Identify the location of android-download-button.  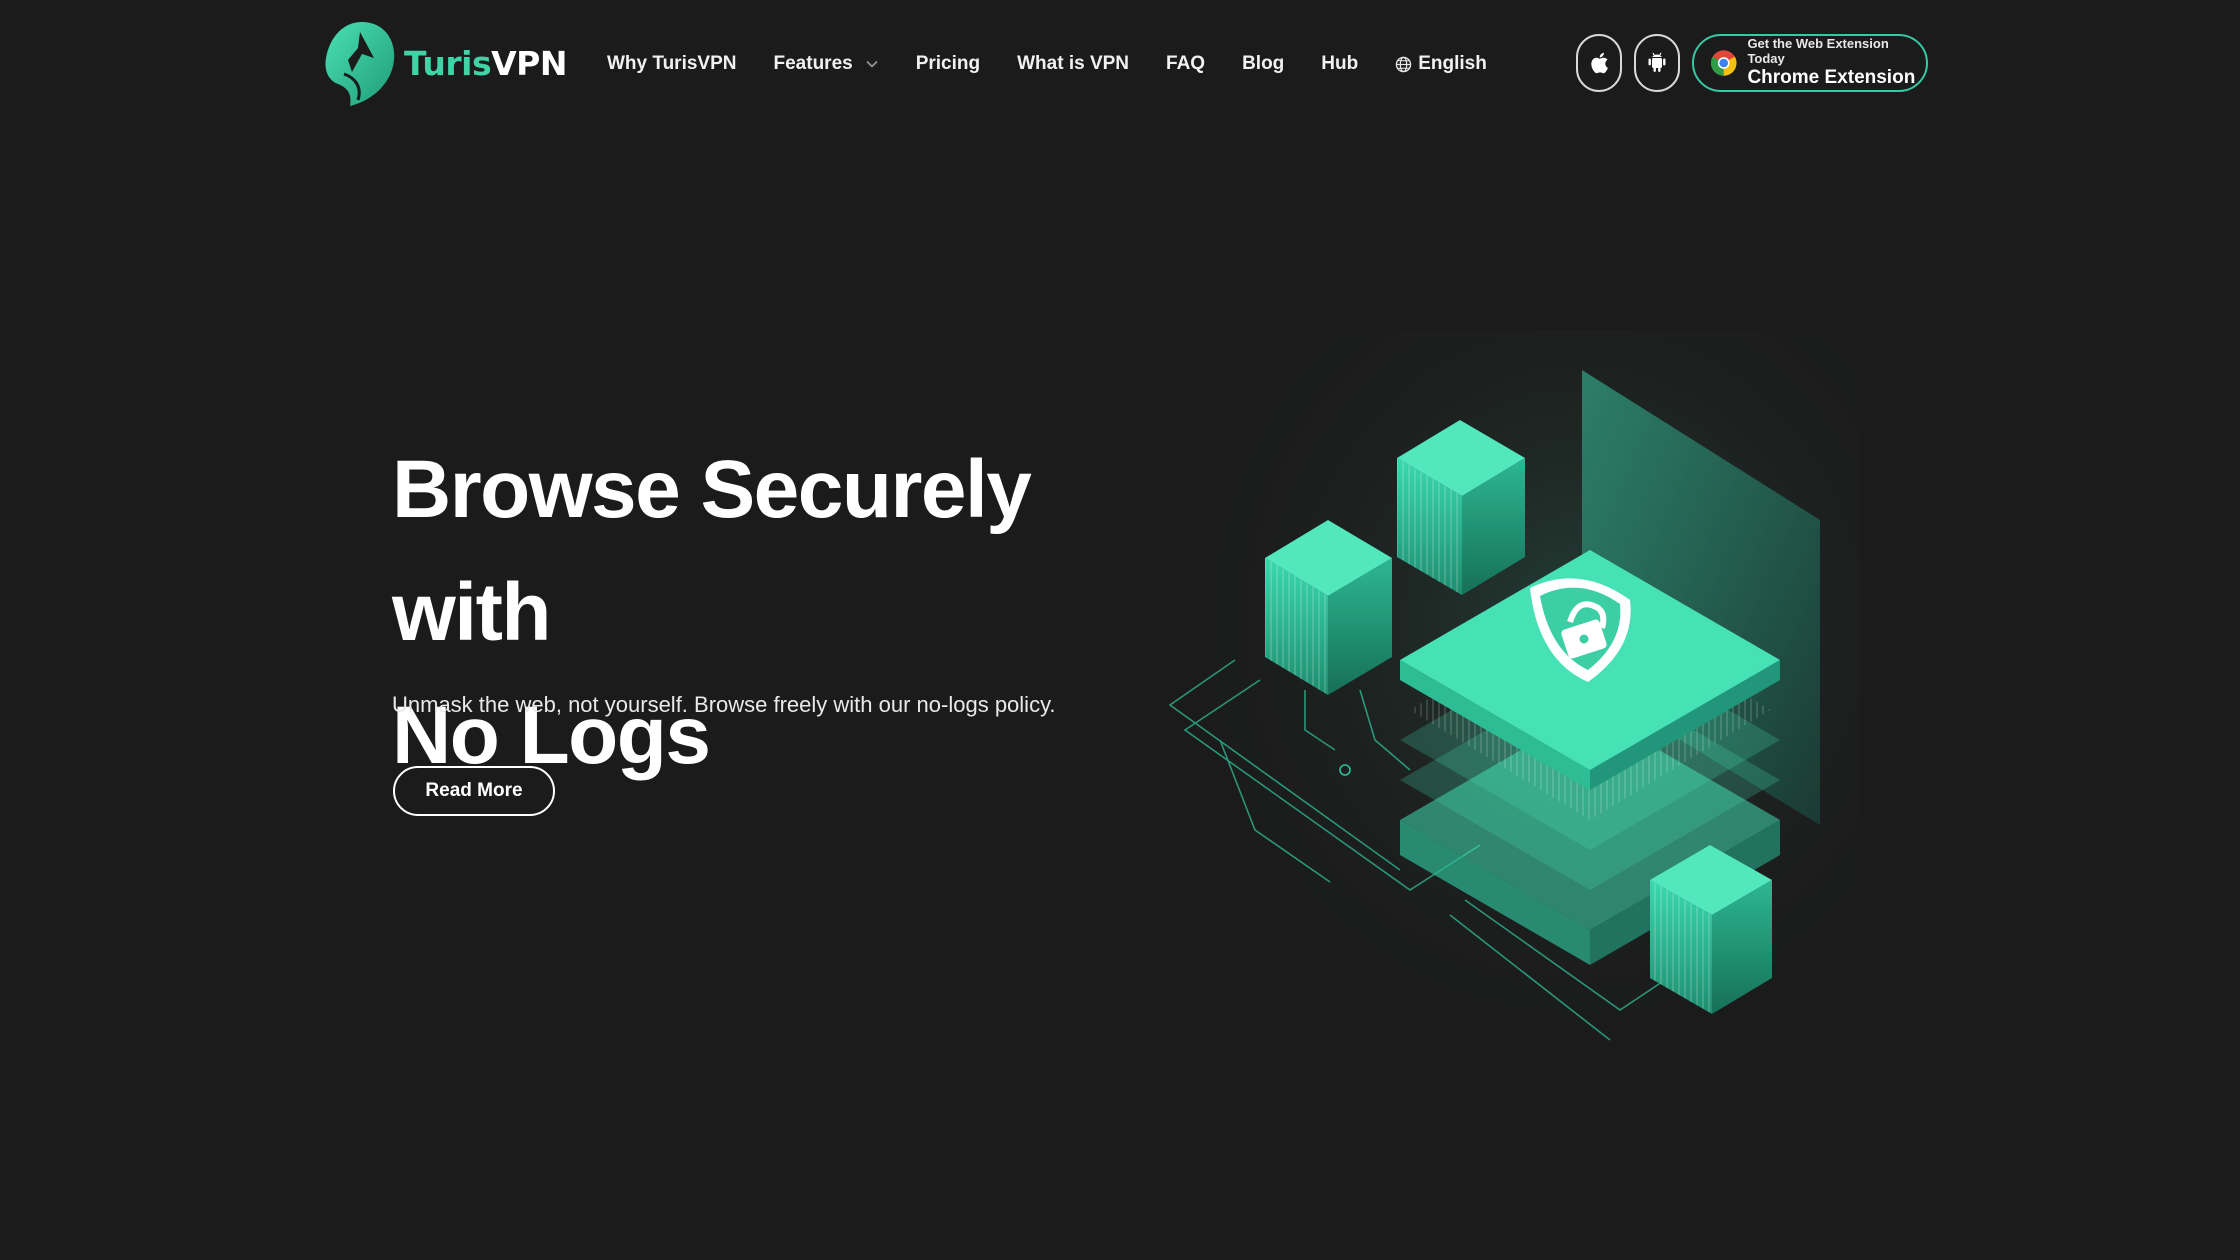
(1657, 63).